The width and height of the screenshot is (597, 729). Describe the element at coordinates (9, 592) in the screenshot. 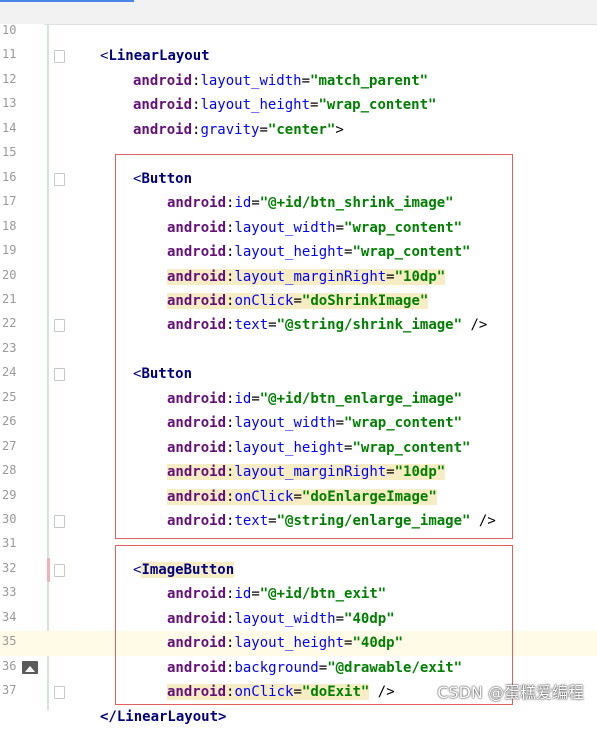

I see `line-number: 33` at that location.